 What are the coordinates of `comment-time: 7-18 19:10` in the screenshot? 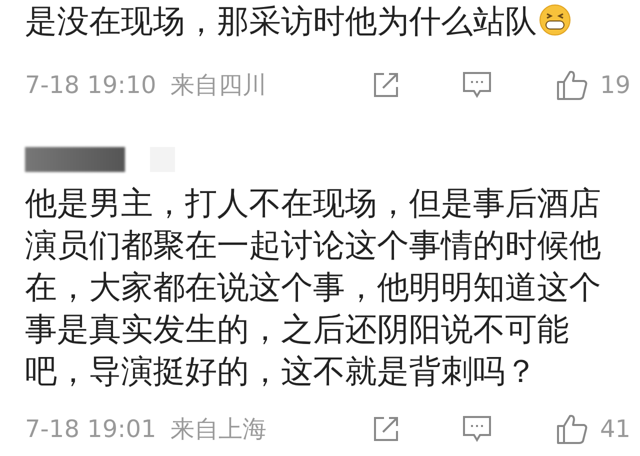 It's located at (90, 85).